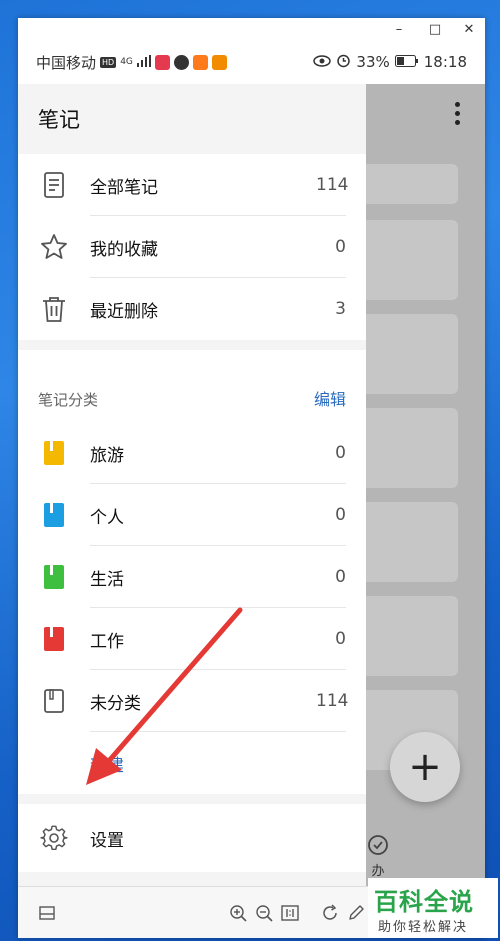 Image resolution: width=500 pixels, height=941 pixels. I want to click on category-label: 工作, so click(107, 641).